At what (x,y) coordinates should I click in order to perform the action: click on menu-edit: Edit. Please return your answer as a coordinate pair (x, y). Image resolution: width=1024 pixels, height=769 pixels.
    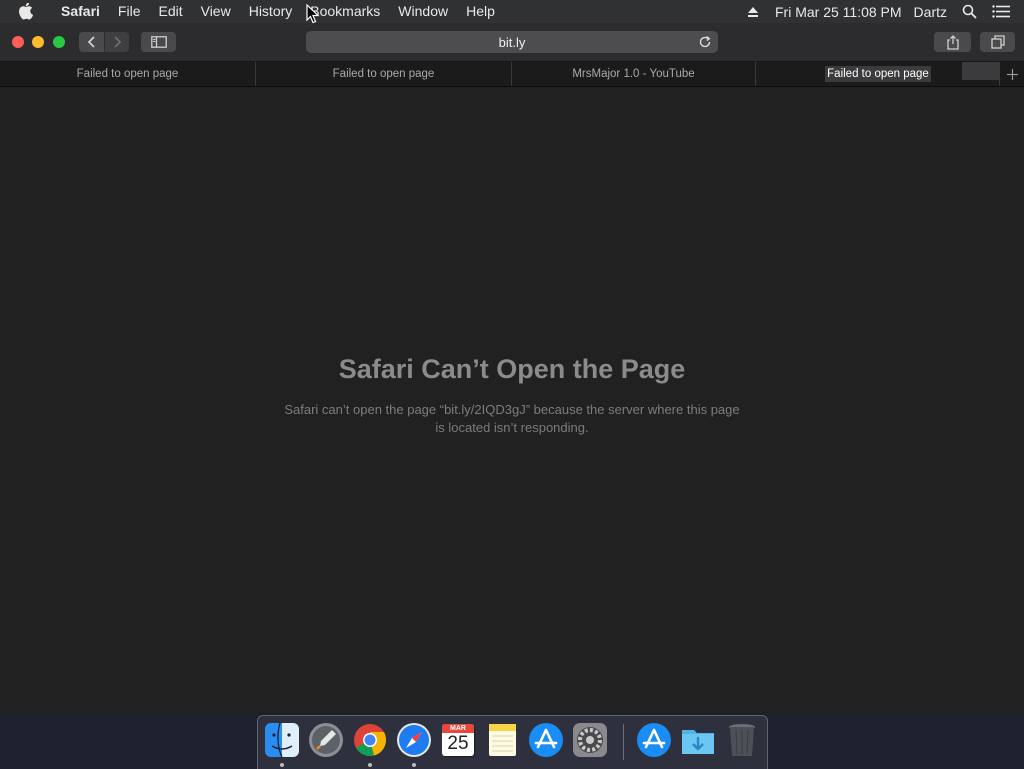
    Looking at the image, I should click on (170, 11).